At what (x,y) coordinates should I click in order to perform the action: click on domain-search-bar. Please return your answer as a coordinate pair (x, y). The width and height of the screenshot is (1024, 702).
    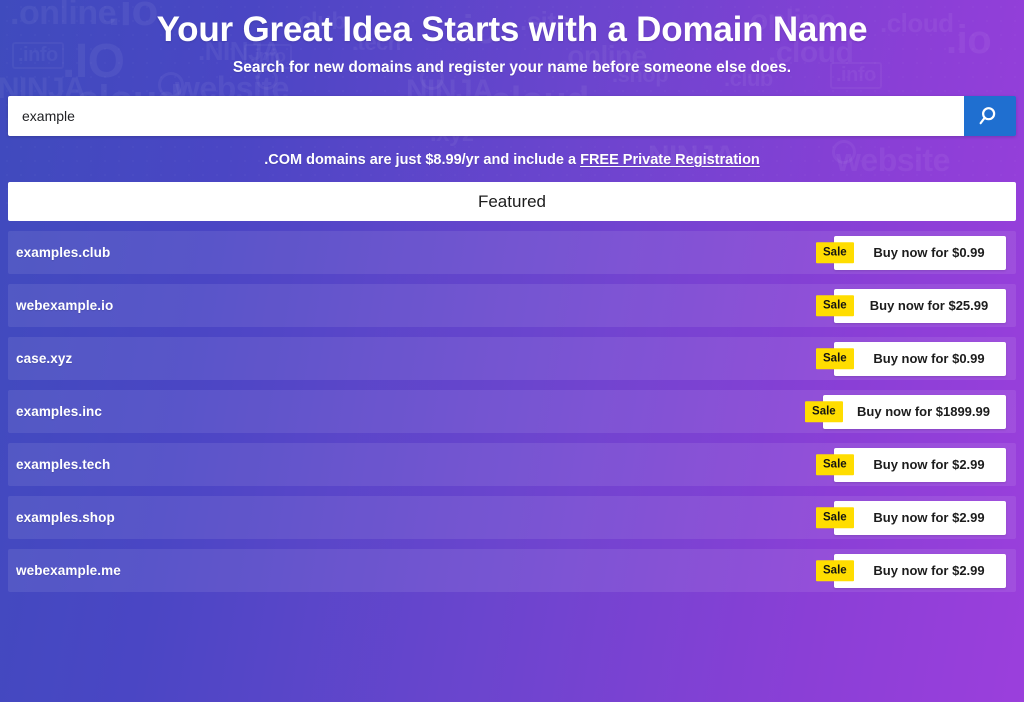
    Looking at the image, I should click on (512, 116).